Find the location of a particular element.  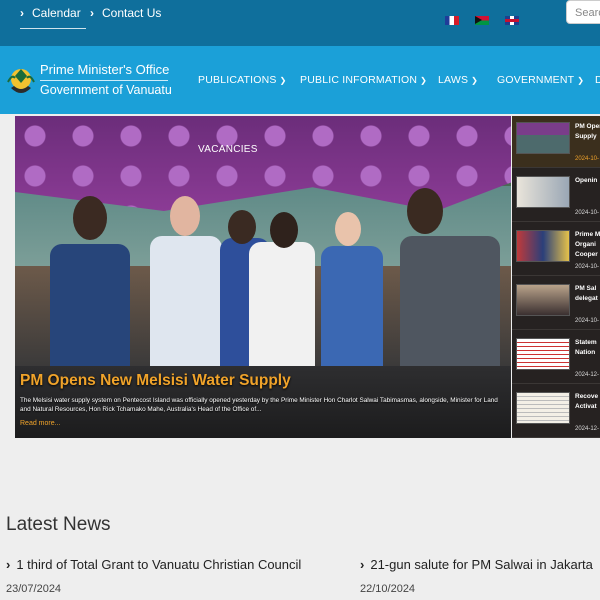

slider-thumb: PM Sal delegat 2024-10- is located at coordinates (556, 304).